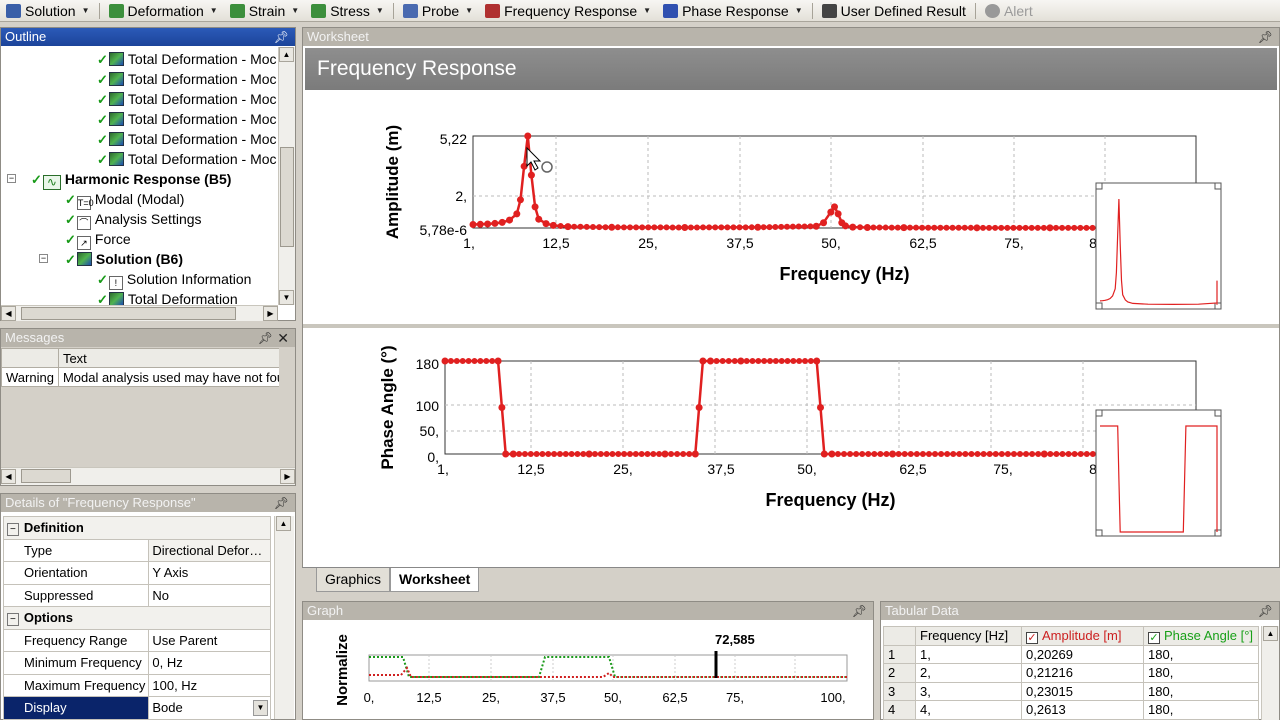 This screenshot has width=1280, height=720. I want to click on detail-row: Maximum Frequency 100, Hz, so click(136, 685).